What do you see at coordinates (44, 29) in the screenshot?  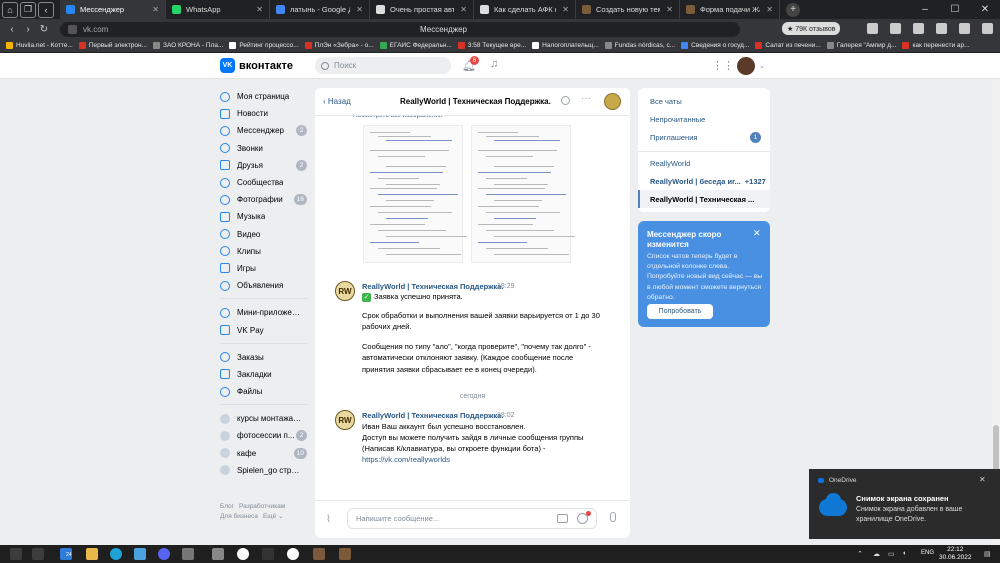 I see `reload-icon: ↻` at bounding box center [44, 29].